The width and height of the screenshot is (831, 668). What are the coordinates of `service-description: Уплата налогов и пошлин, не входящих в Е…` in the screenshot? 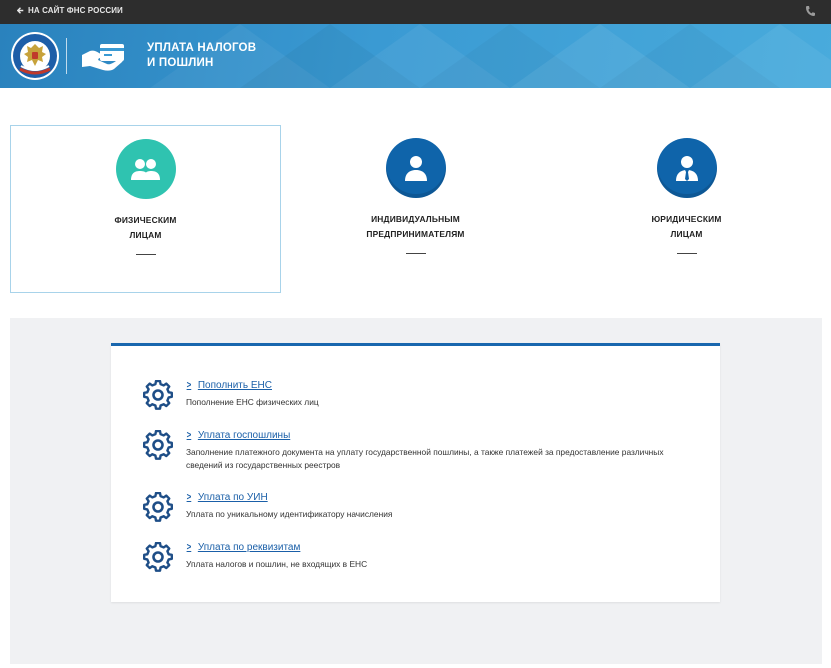 It's located at (277, 564).